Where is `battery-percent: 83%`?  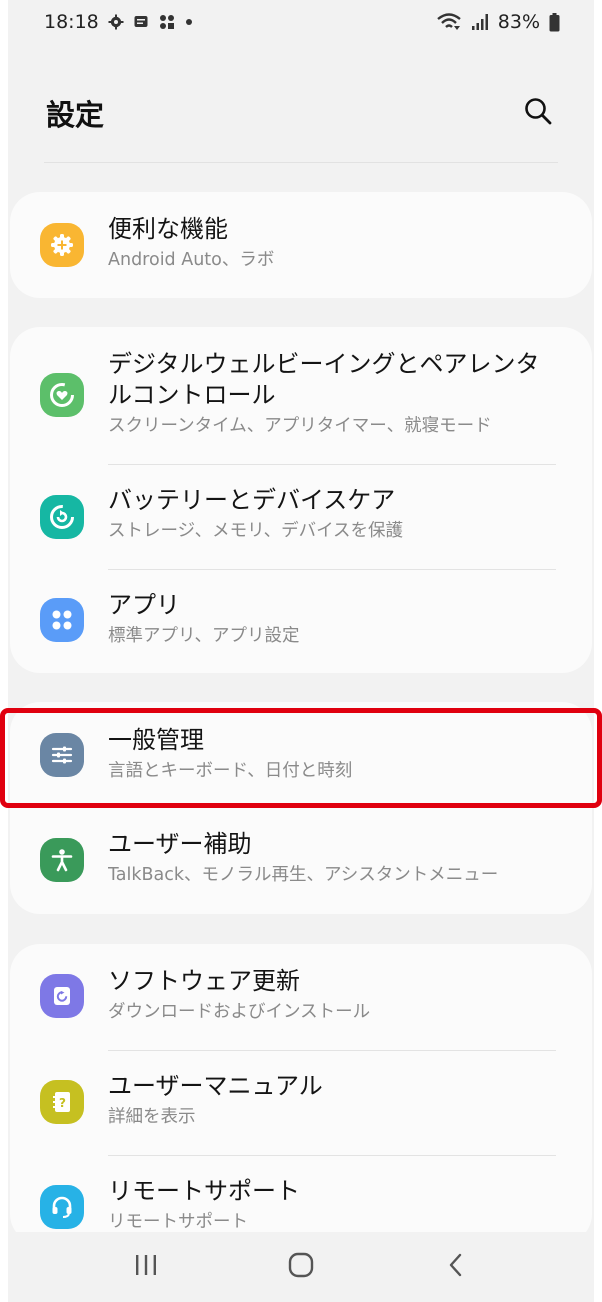 battery-percent: 83% is located at coordinates (518, 22).